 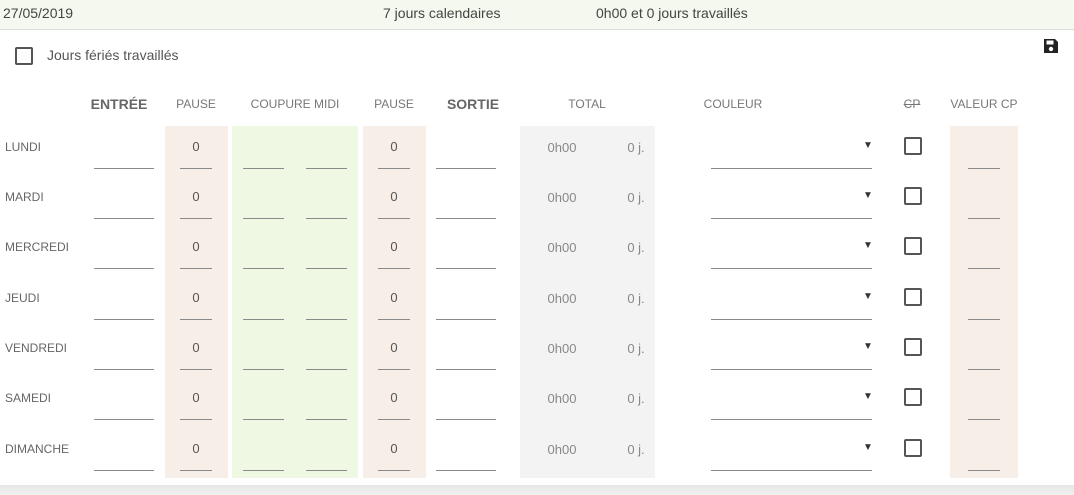 What do you see at coordinates (196, 104) in the screenshot?
I see `header-pause-1: PAUSE` at bounding box center [196, 104].